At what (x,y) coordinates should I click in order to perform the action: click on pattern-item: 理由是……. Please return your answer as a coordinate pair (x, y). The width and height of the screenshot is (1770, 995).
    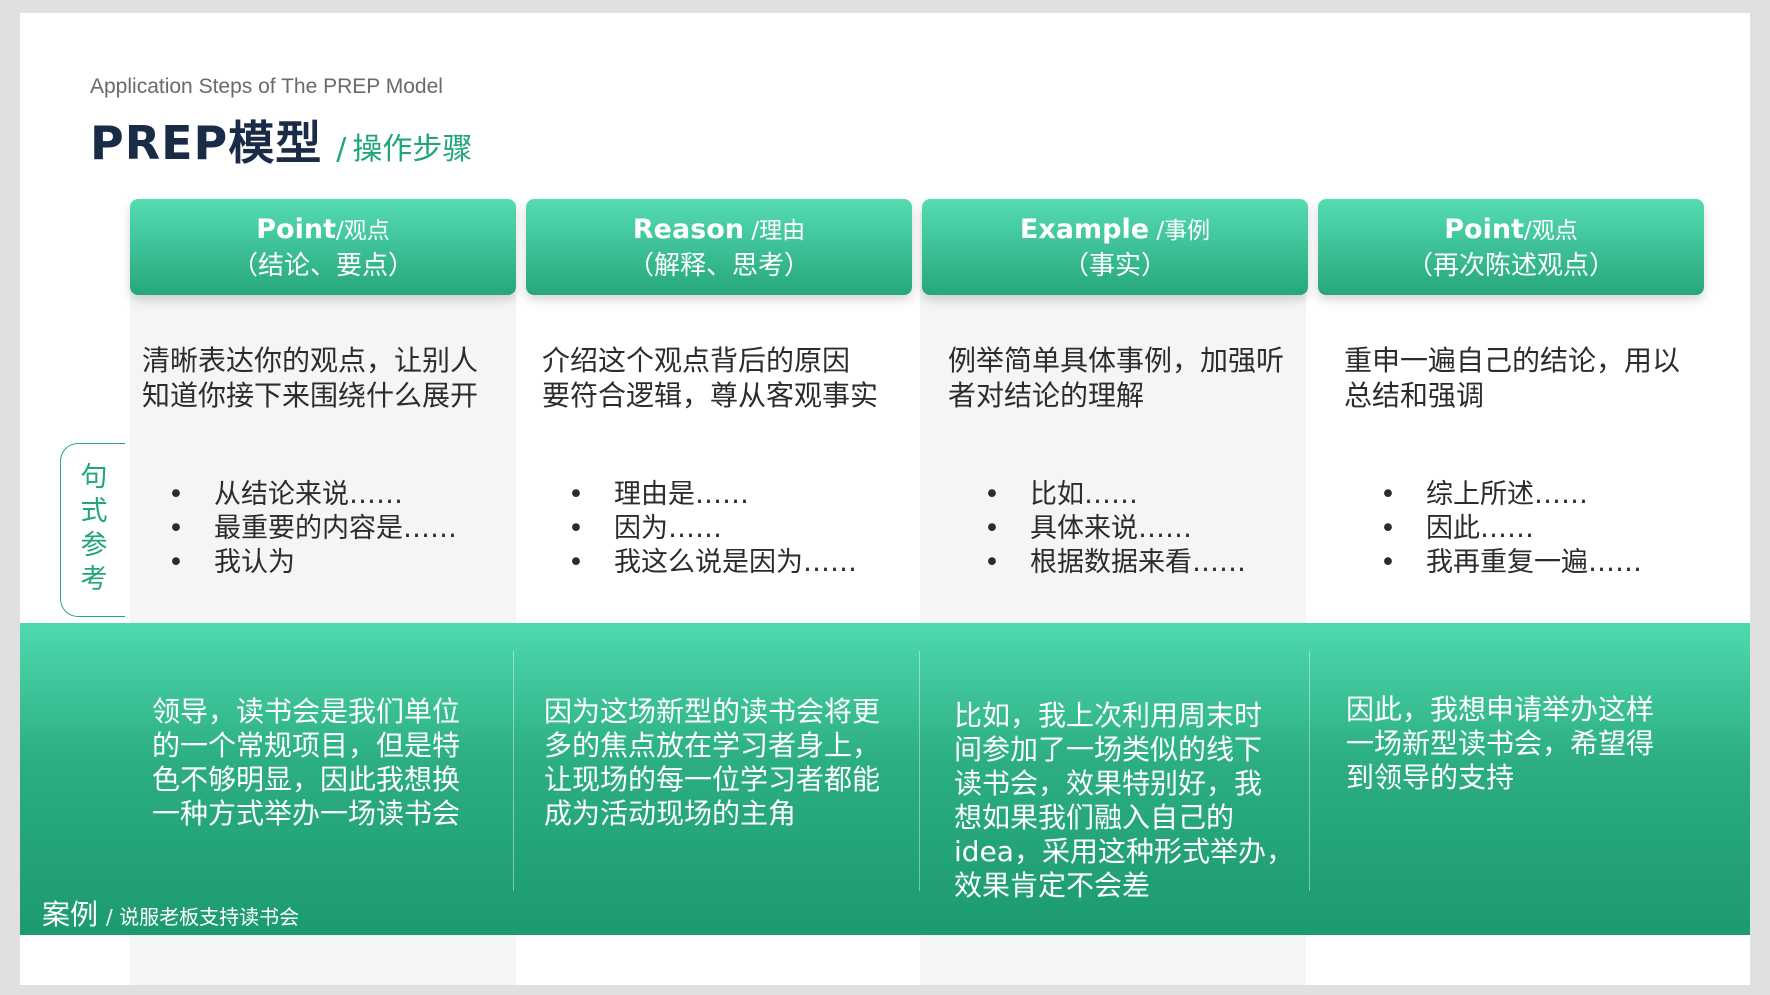
    Looking at the image, I should click on (712, 495).